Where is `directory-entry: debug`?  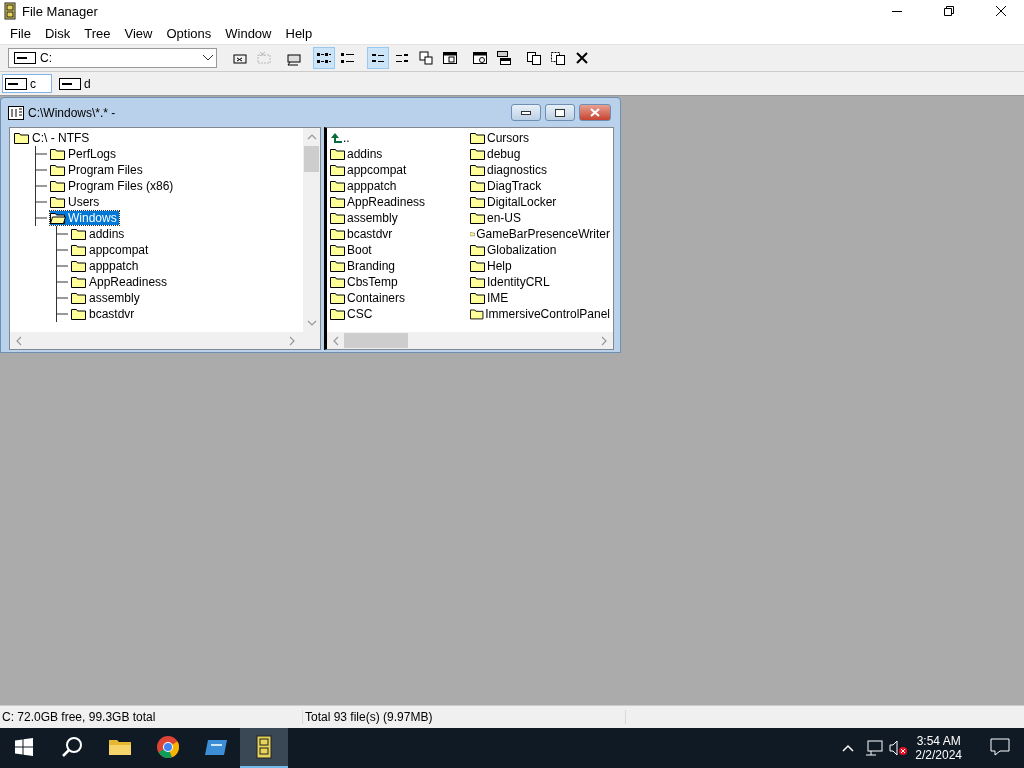 directory-entry: debug is located at coordinates (540, 154).